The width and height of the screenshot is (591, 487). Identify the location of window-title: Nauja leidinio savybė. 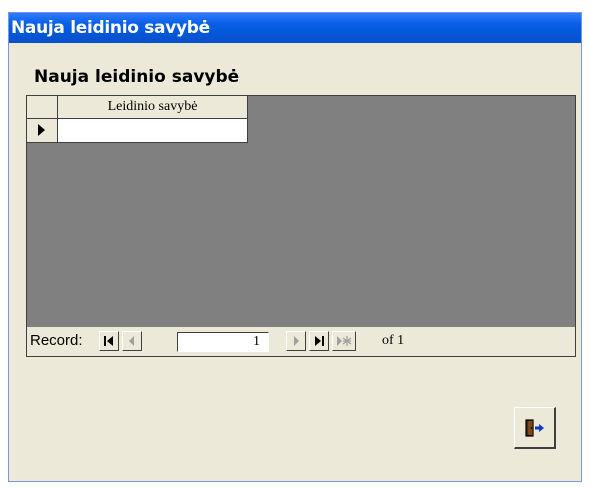
(110, 28).